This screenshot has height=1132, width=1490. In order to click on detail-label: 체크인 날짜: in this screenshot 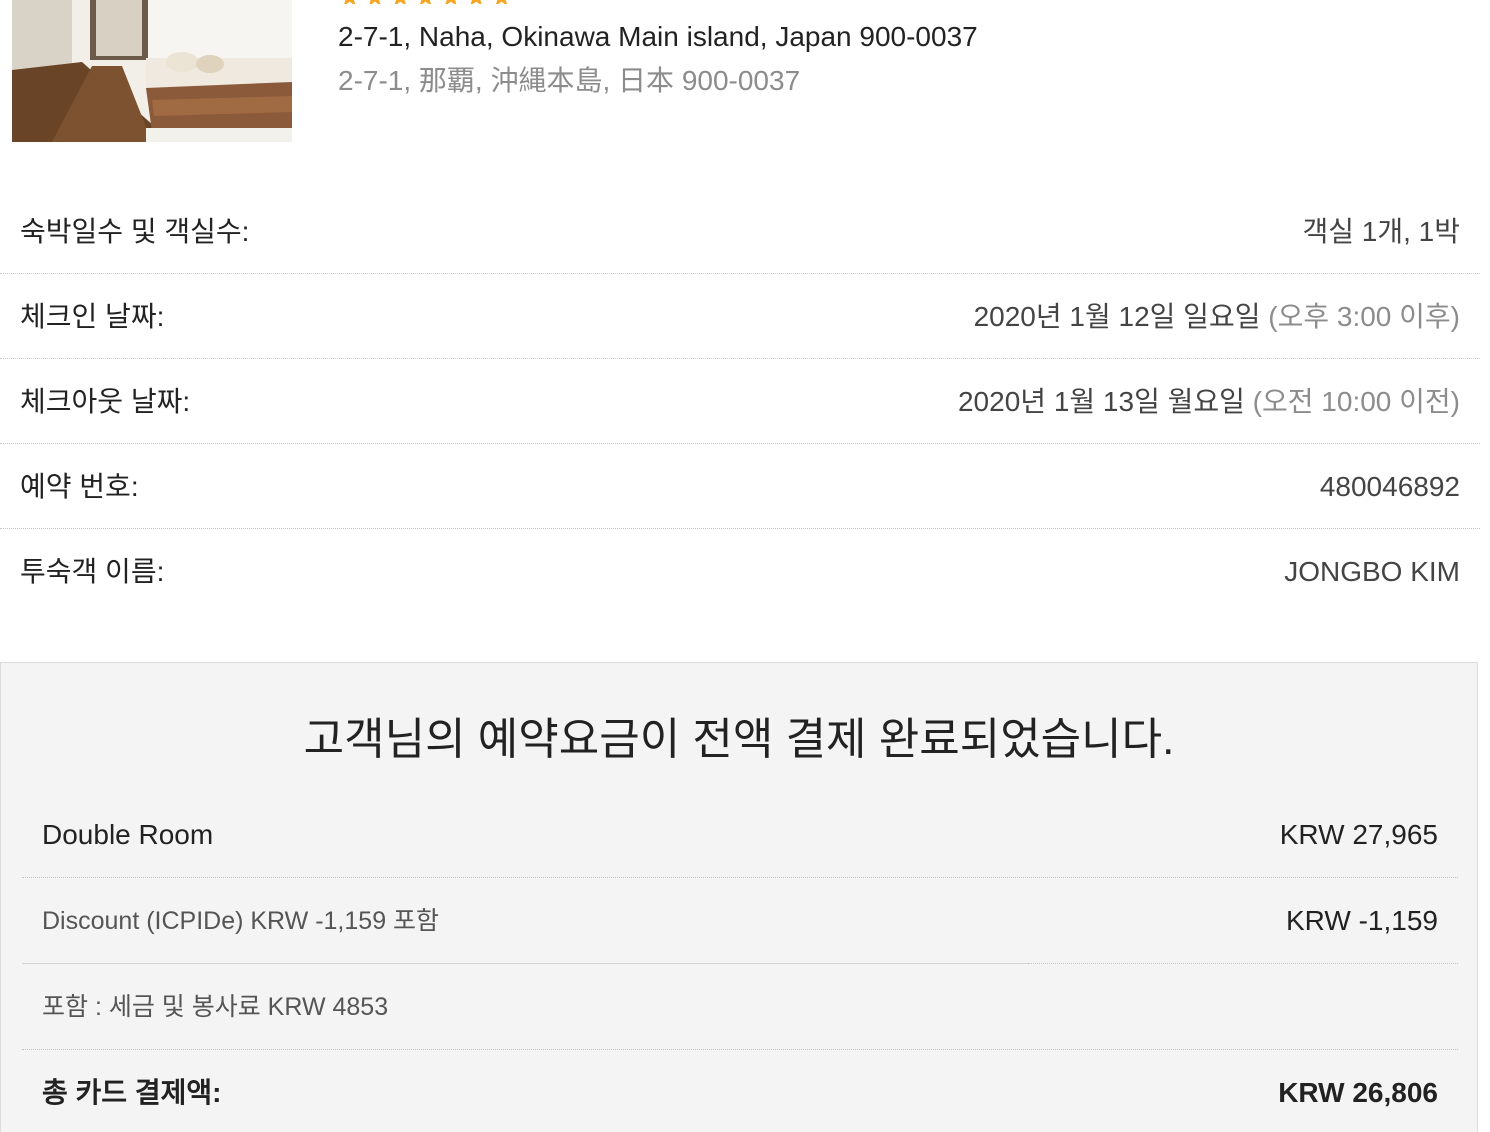, I will do `click(92, 316)`.